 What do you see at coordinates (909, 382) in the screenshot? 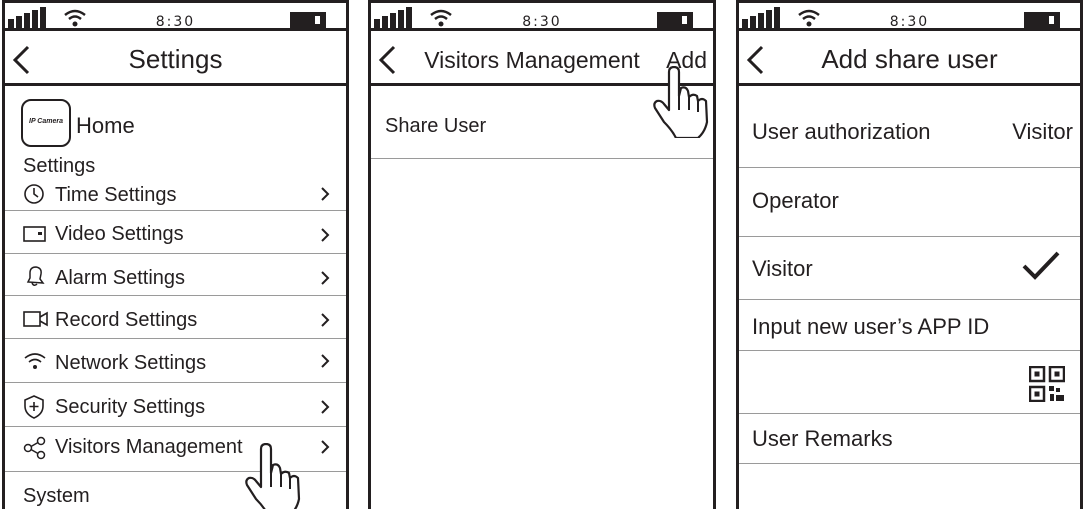
I see `app-id-input-row` at bounding box center [909, 382].